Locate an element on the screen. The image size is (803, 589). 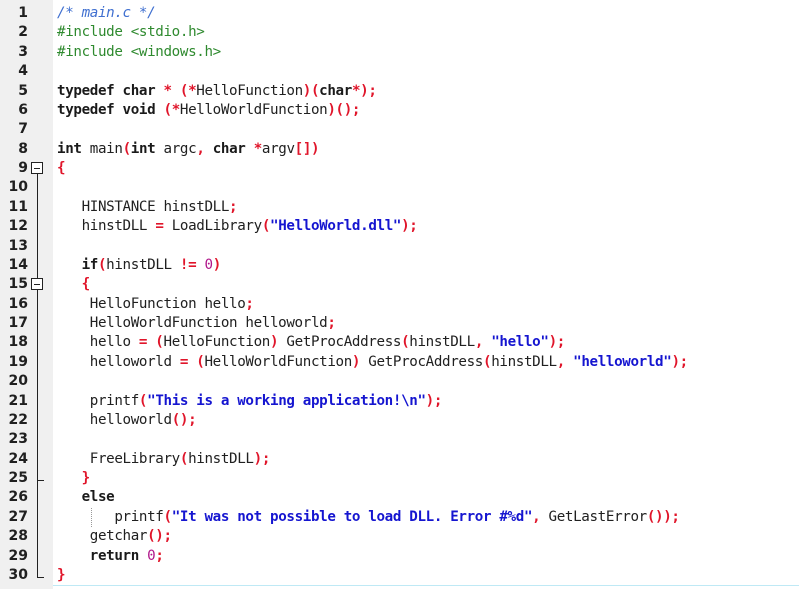
code-line: 11 HINSTANCE hinstDLL; is located at coordinates (401, 207).